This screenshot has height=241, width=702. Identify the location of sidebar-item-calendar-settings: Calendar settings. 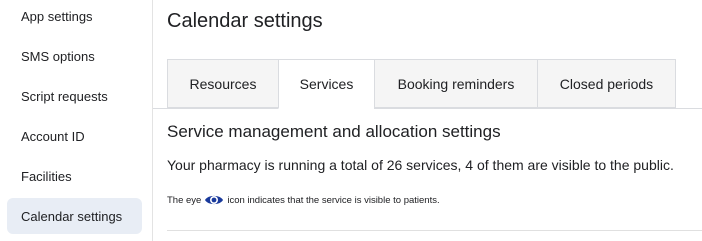
(74, 216).